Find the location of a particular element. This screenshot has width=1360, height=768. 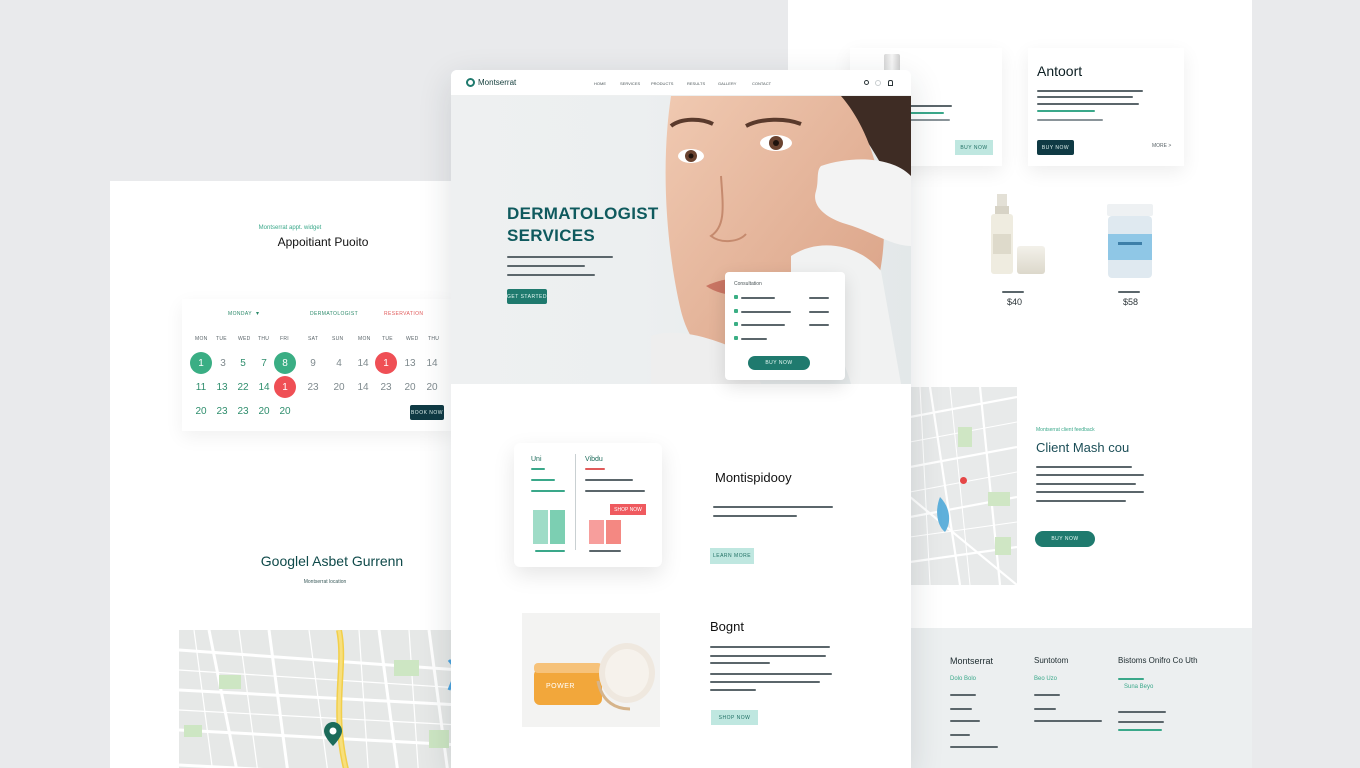

hero-get-started-button: GET STARTED is located at coordinates (527, 296).